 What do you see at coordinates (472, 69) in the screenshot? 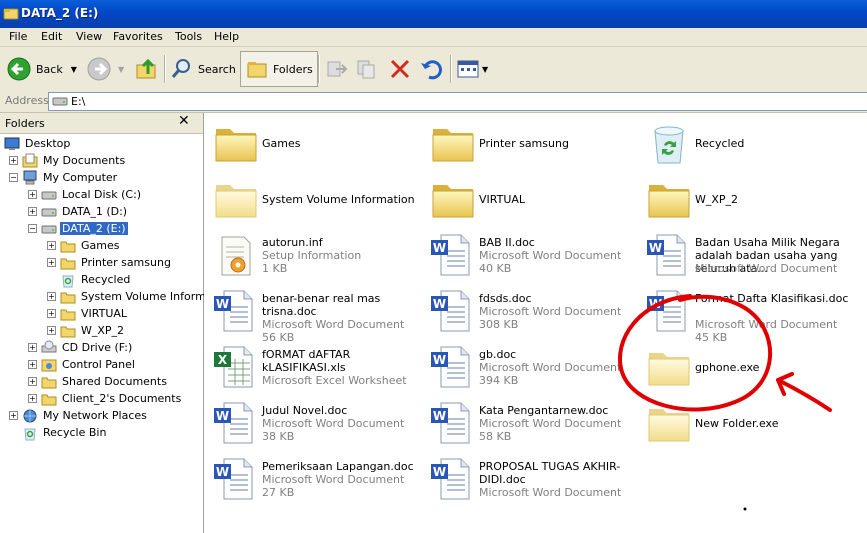
I see `views-button: ▼` at bounding box center [472, 69].